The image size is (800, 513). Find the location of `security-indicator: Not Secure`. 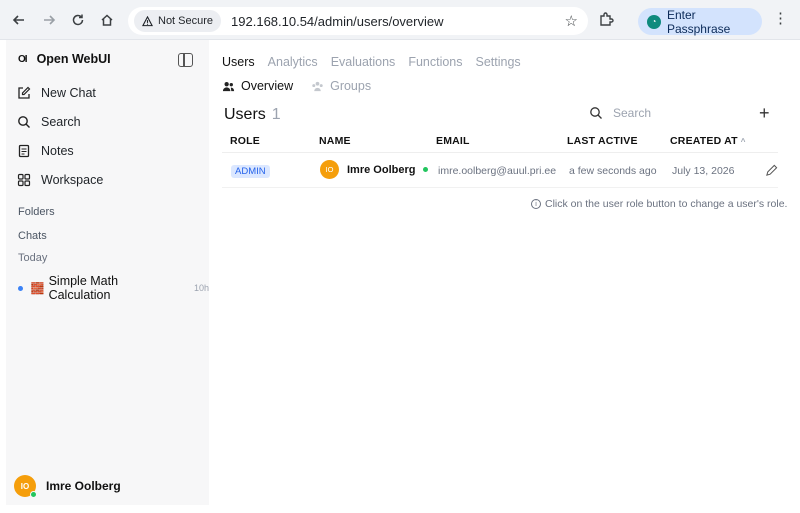

security-indicator: Not Secure is located at coordinates (178, 21).